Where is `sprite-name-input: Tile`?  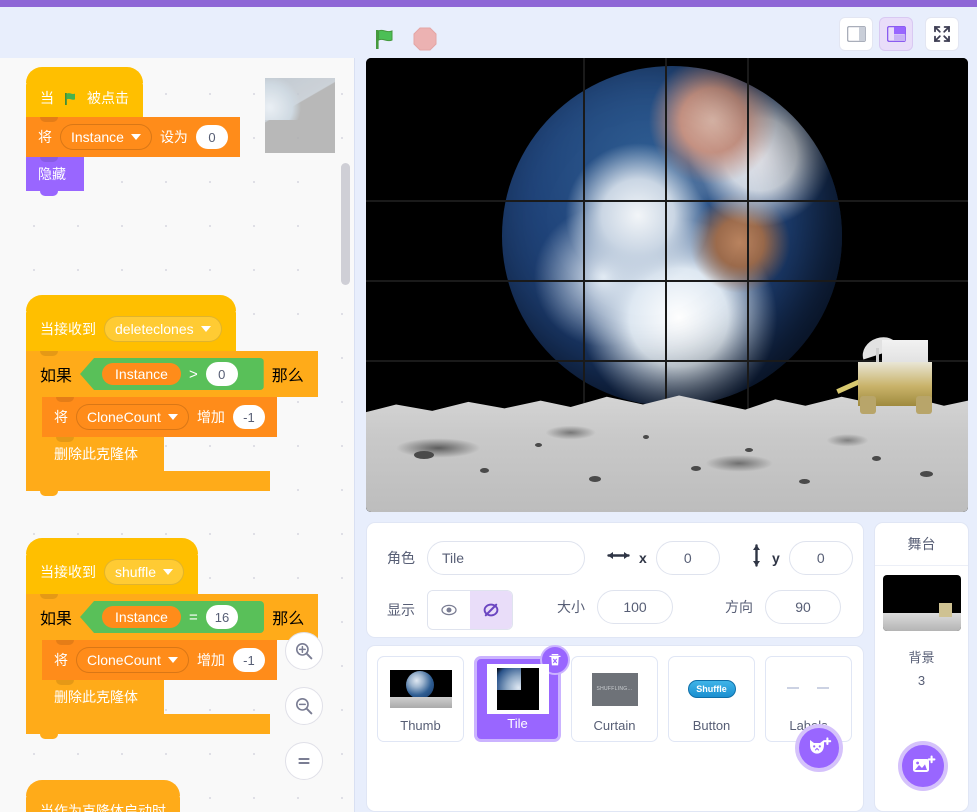
sprite-name-input: Tile is located at coordinates (506, 558).